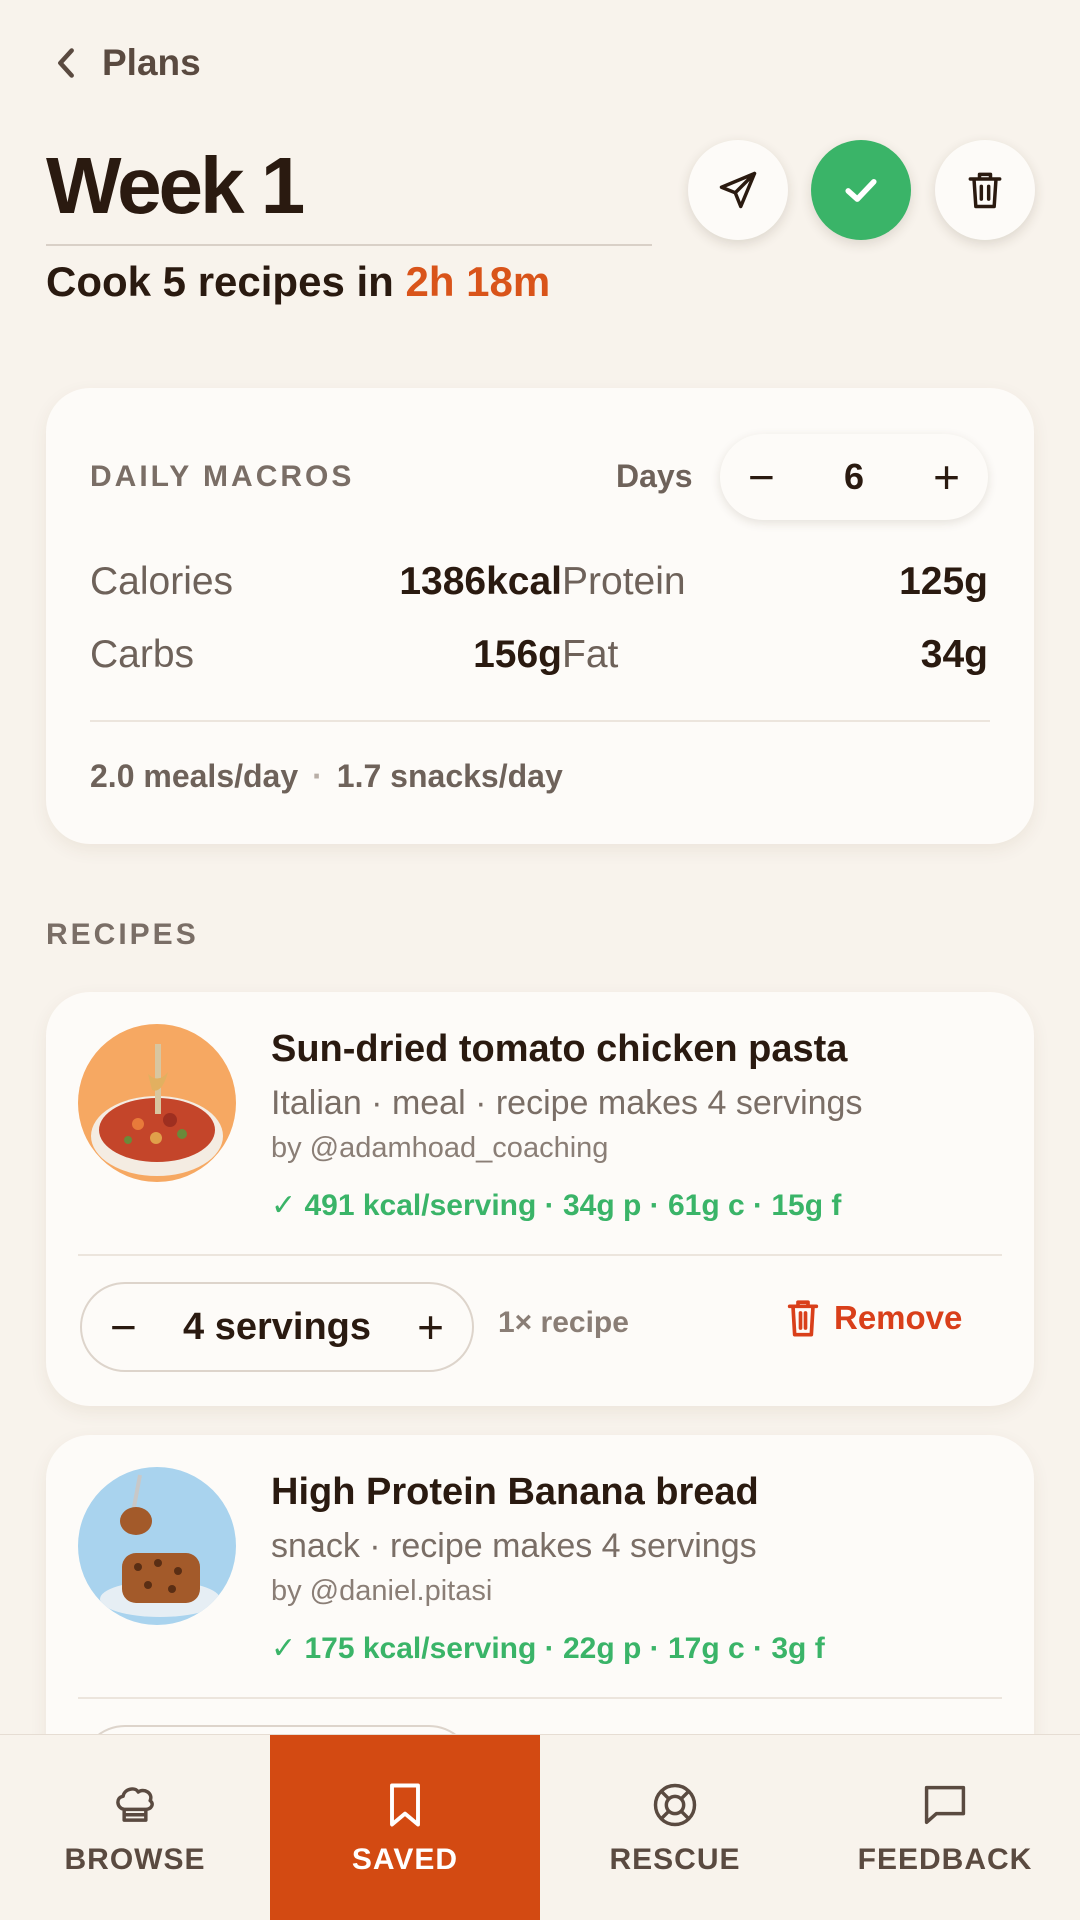  I want to click on macro-label: Calories, so click(162, 581).